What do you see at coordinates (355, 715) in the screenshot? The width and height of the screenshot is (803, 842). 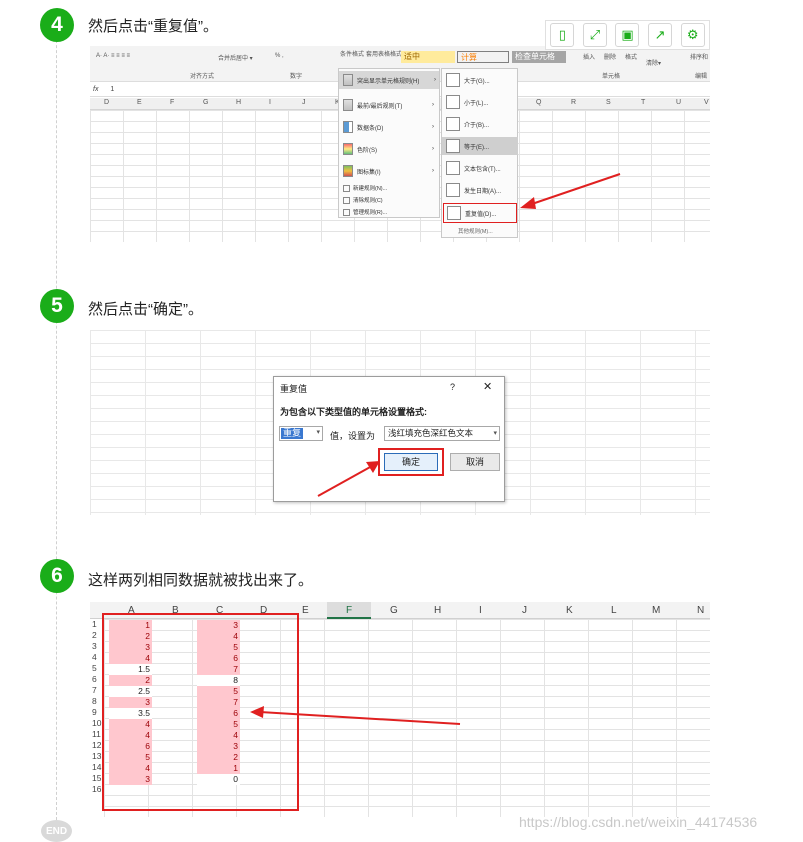 I see `arrow-to-duplicates` at bounding box center [355, 715].